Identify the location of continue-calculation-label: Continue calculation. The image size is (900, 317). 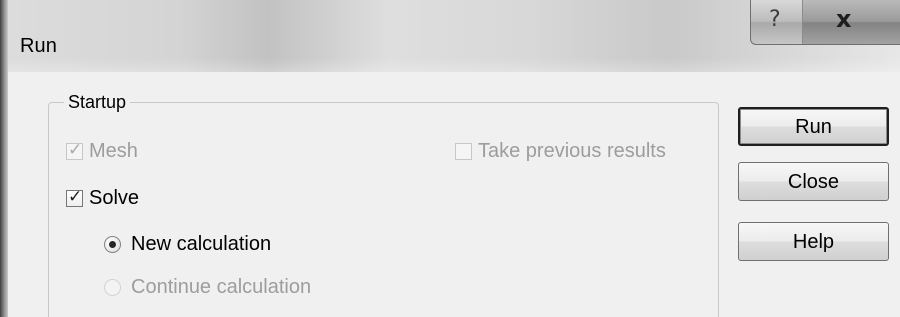
(221, 287).